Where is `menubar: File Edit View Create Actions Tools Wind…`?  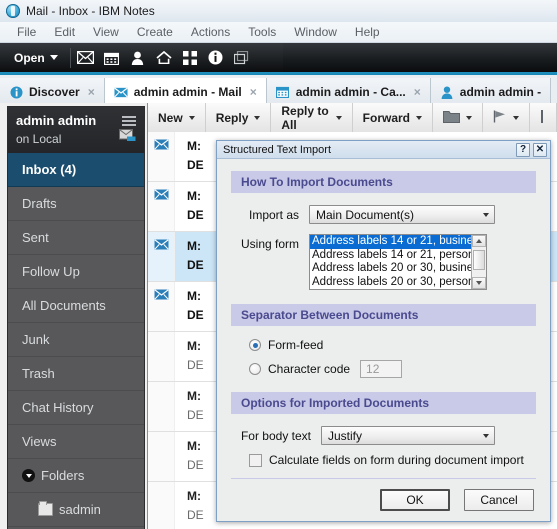 menubar: File Edit View Create Actions Tools Wind… is located at coordinates (278, 32).